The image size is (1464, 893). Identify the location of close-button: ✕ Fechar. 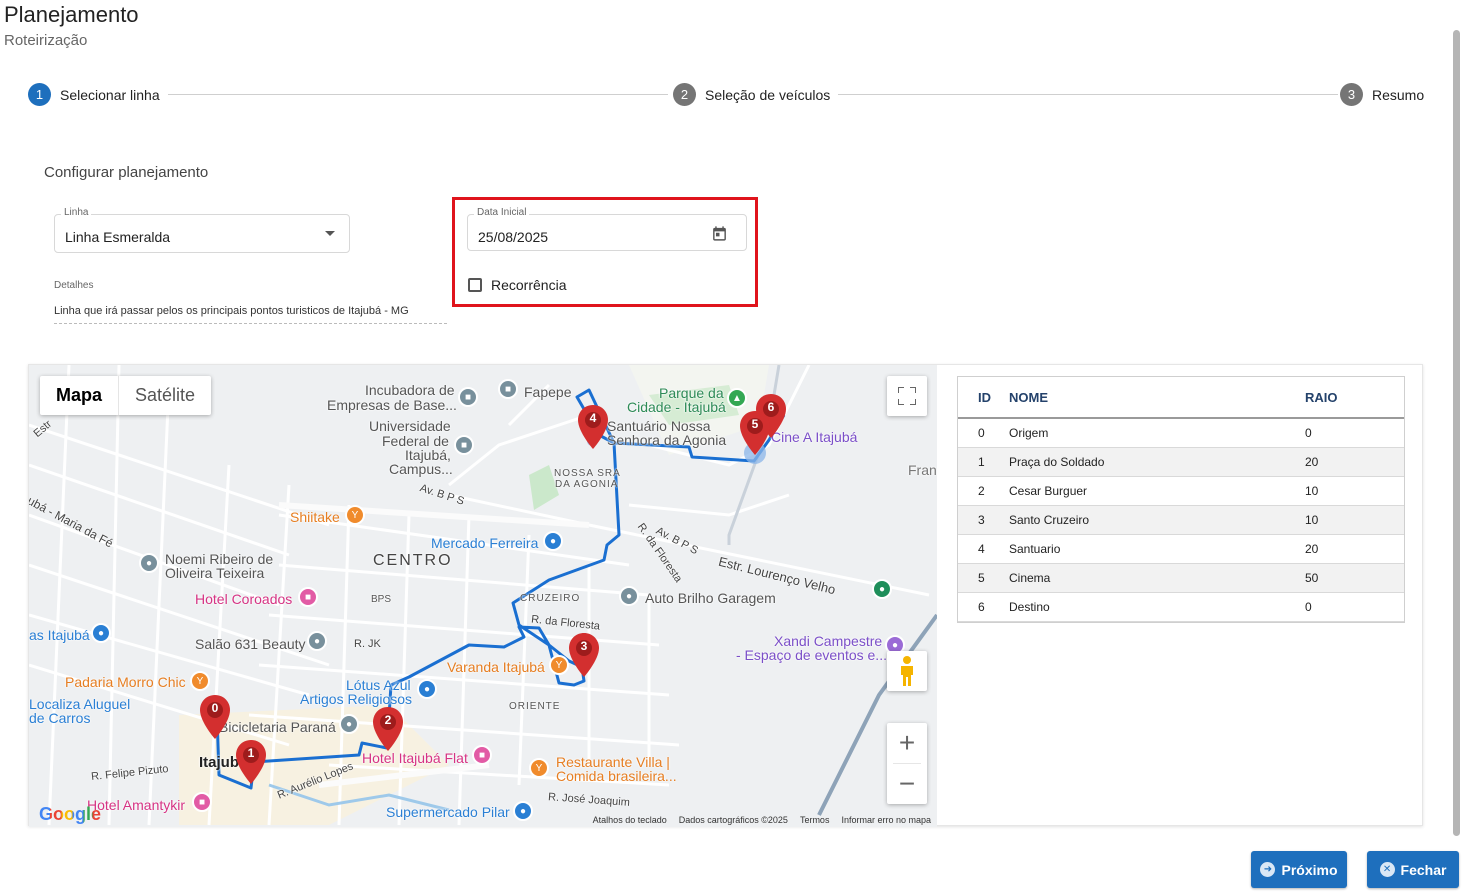
(1413, 869).